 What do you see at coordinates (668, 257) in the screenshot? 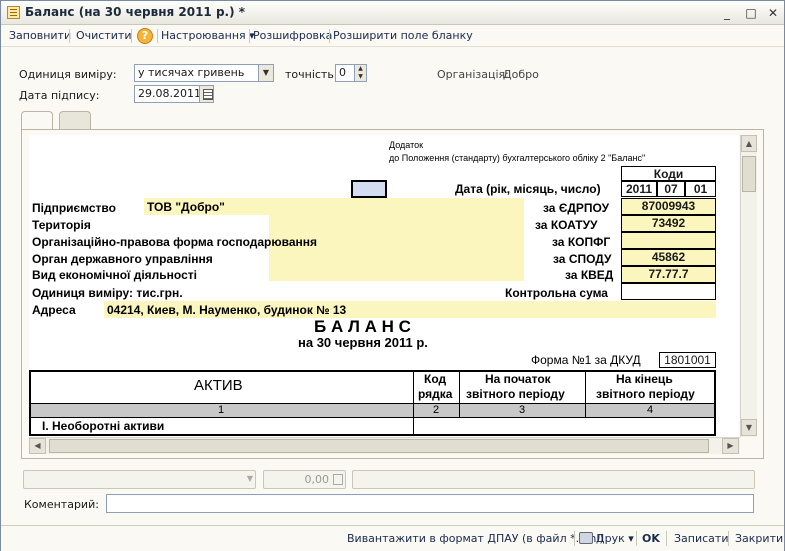
I see `spodu-cell: 45862` at bounding box center [668, 257].